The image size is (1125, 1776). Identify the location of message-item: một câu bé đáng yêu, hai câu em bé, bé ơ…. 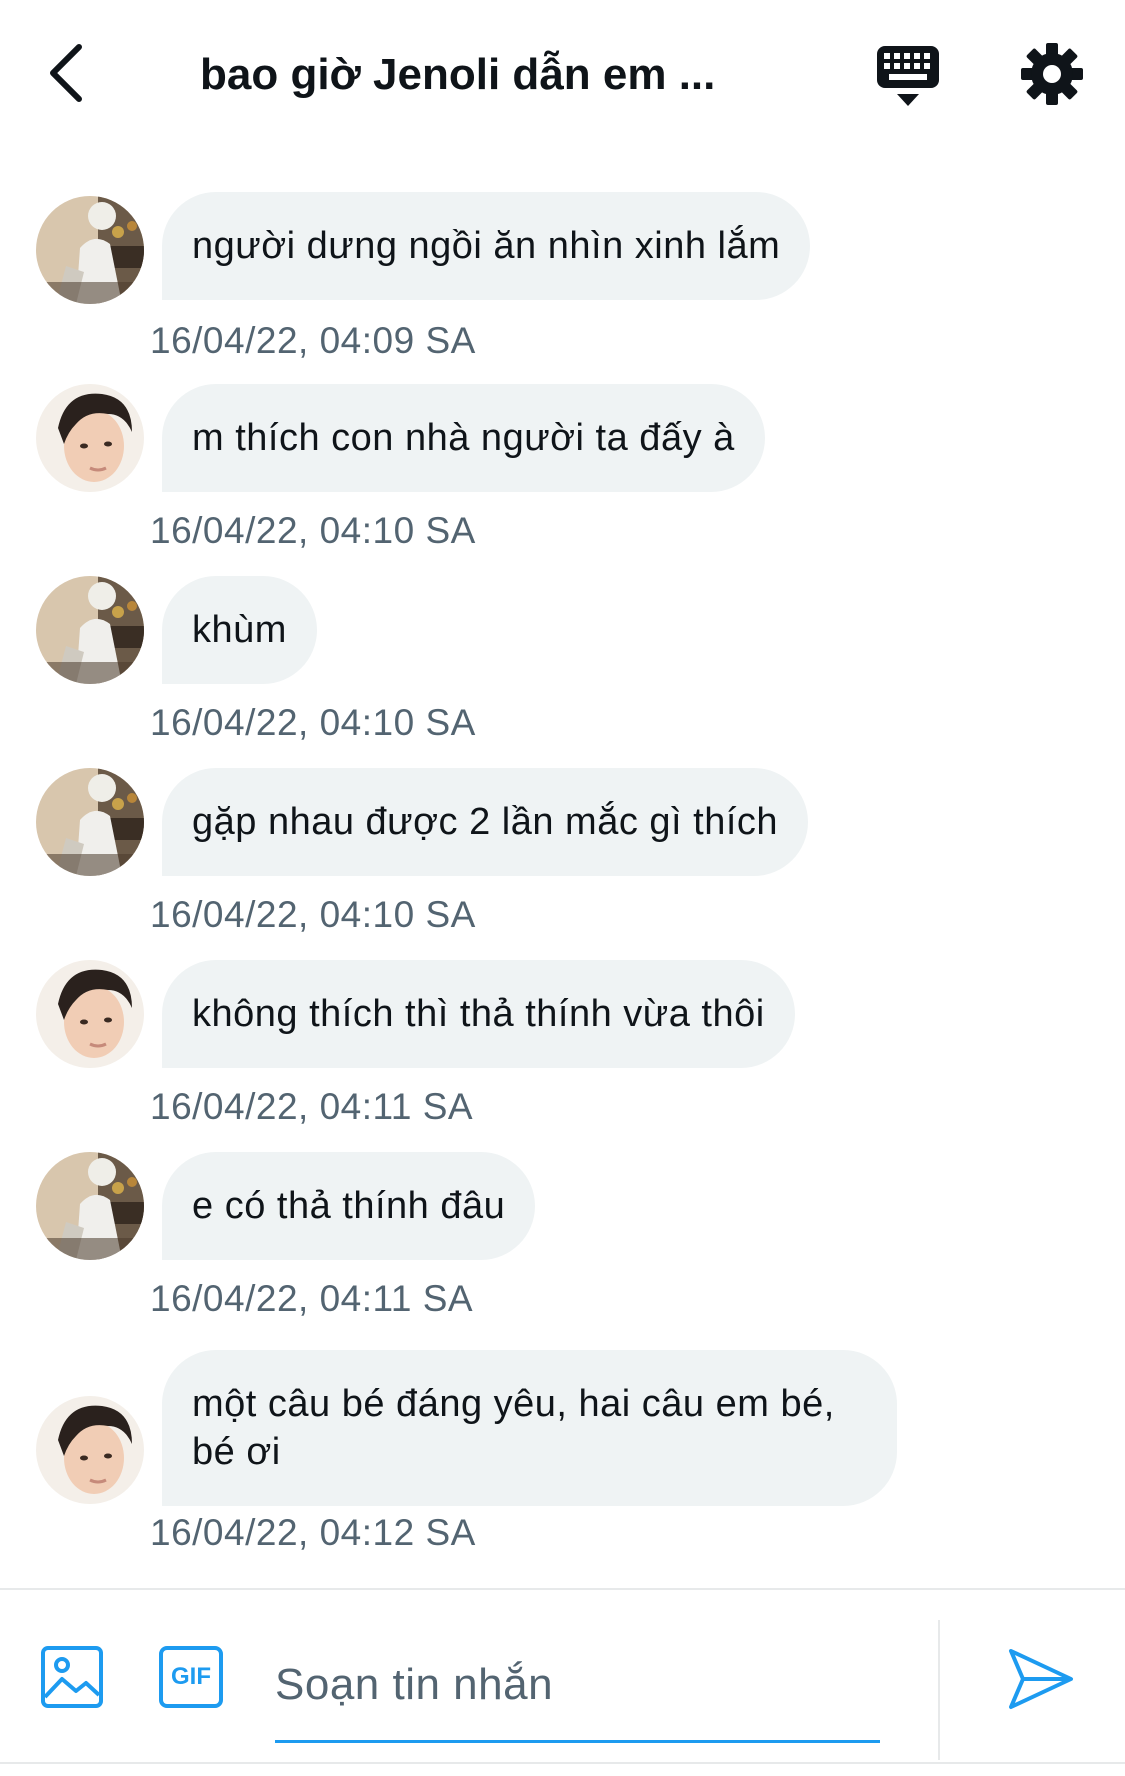
(562, 1460).